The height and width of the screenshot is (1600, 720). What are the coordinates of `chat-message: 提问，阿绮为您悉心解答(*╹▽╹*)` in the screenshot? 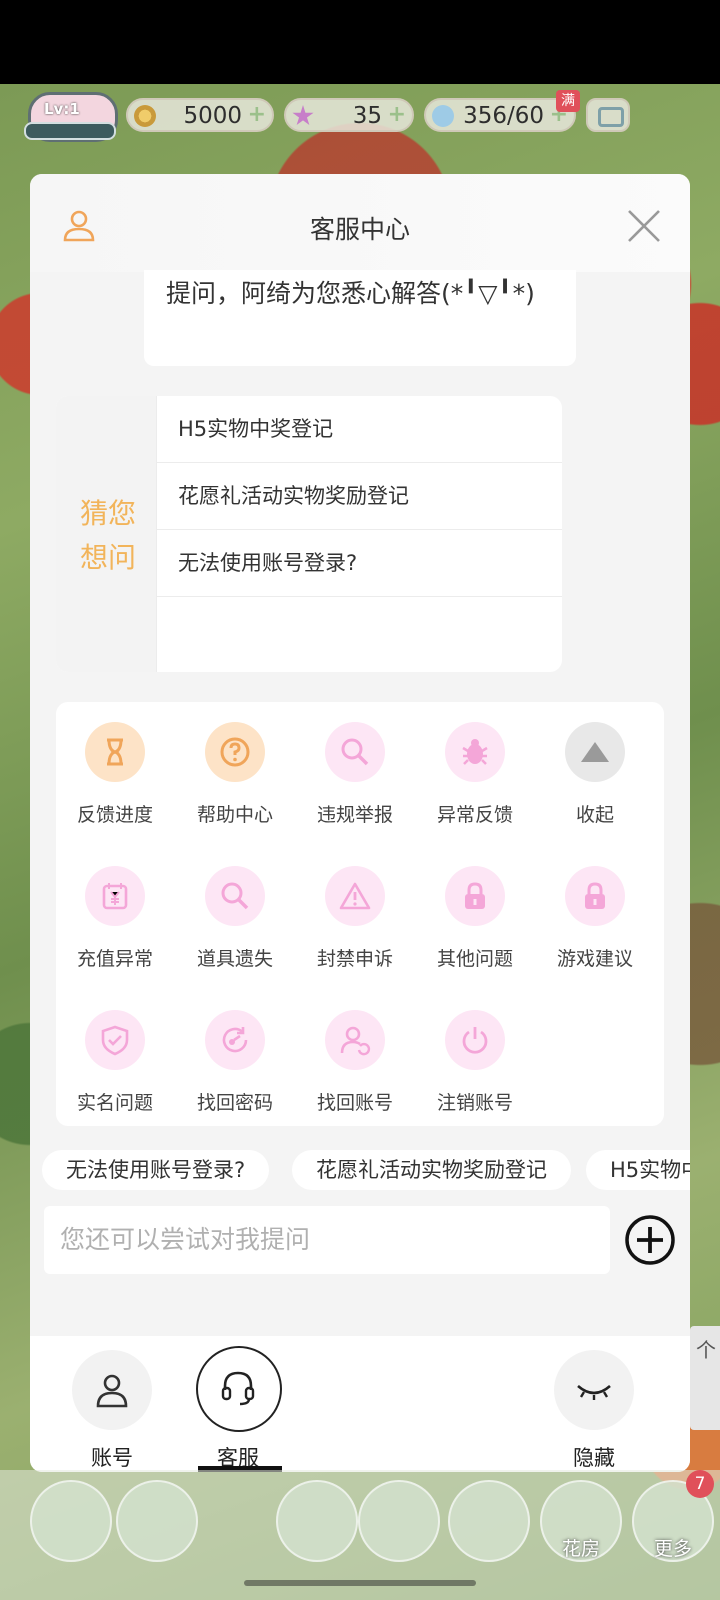 It's located at (360, 318).